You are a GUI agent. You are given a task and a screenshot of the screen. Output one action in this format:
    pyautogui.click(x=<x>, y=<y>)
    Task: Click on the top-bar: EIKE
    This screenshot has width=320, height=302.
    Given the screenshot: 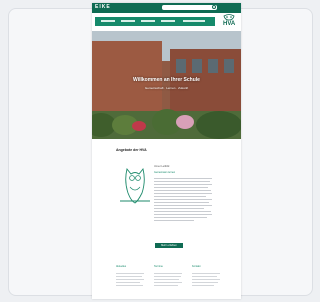 What is the action you would take?
    pyautogui.click(x=166, y=8)
    